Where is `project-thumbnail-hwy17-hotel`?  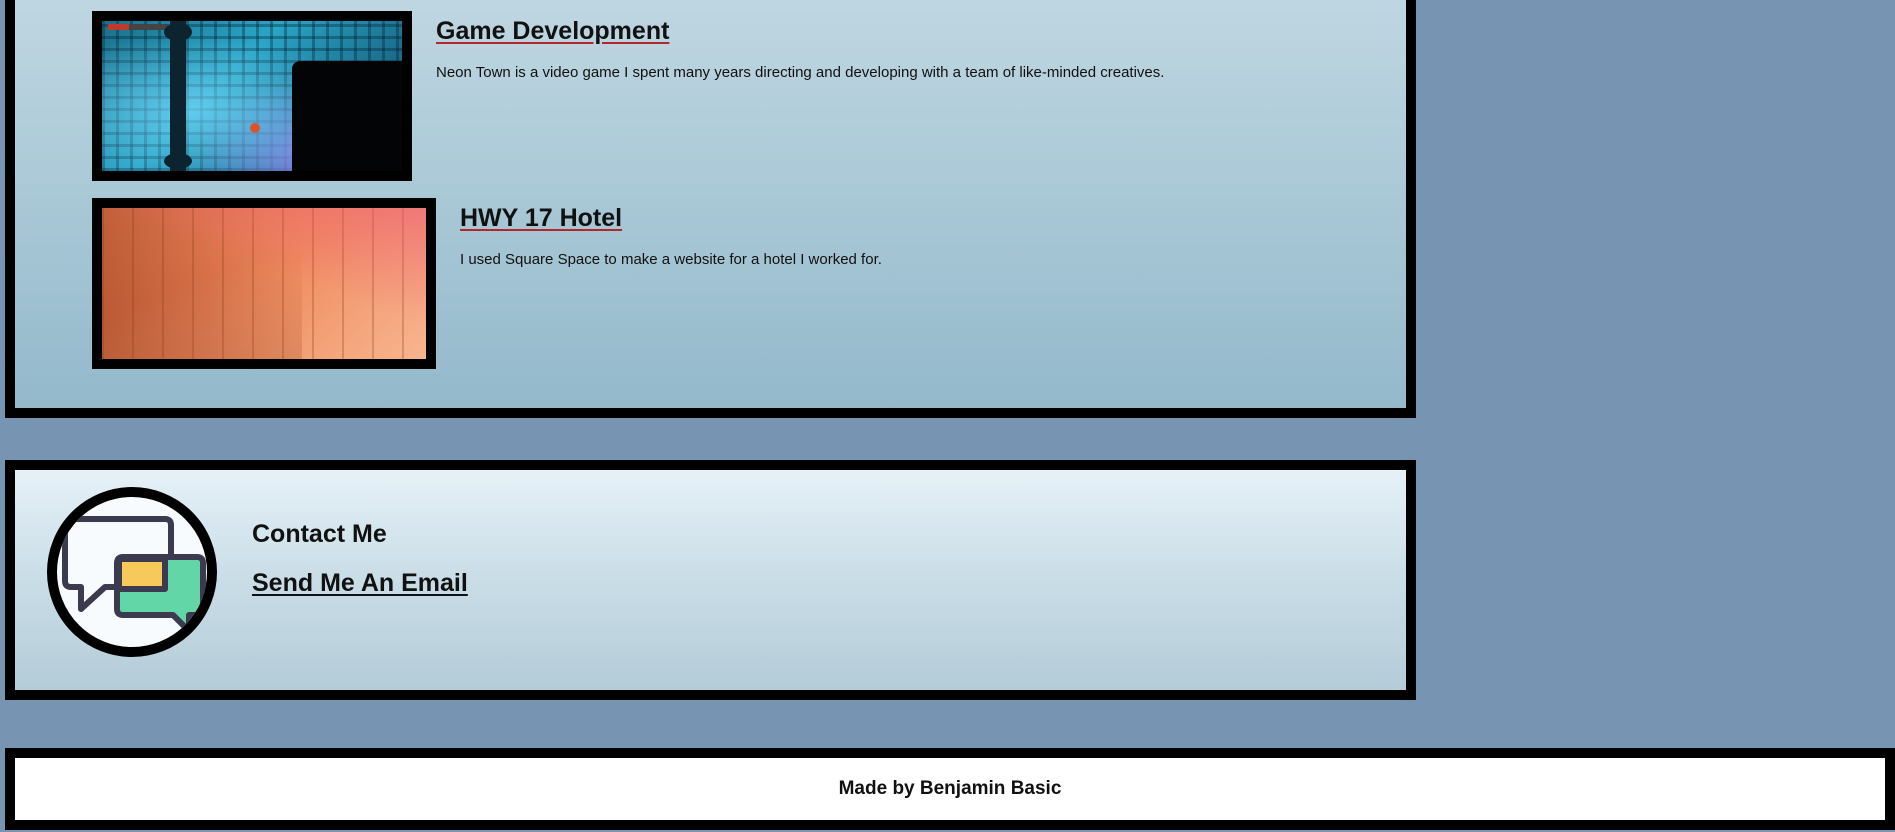
project-thumbnail-hwy17-hotel is located at coordinates (264, 283).